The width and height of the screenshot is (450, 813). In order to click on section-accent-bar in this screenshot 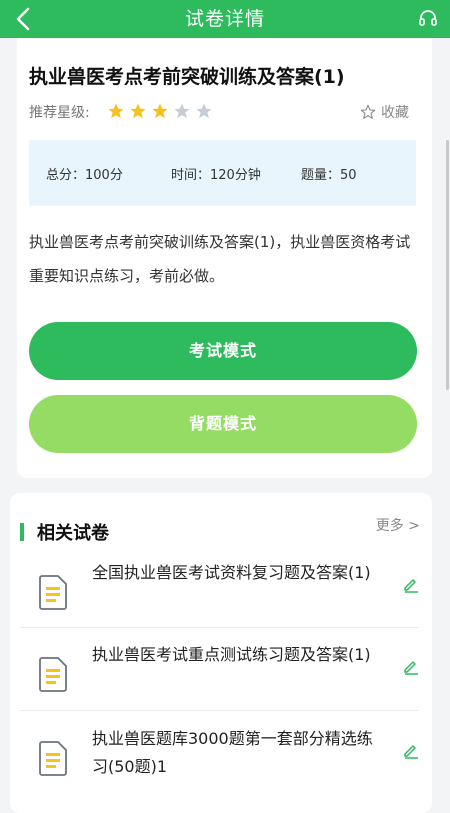, I will do `click(22, 532)`.